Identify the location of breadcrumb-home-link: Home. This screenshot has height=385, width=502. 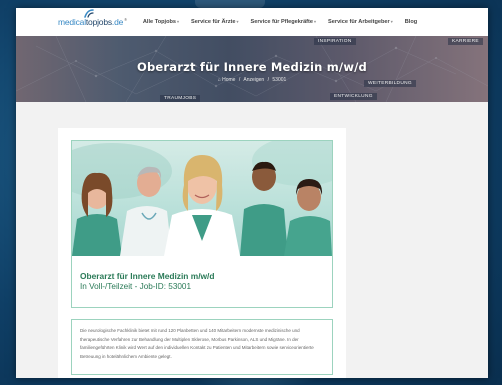
(228, 80).